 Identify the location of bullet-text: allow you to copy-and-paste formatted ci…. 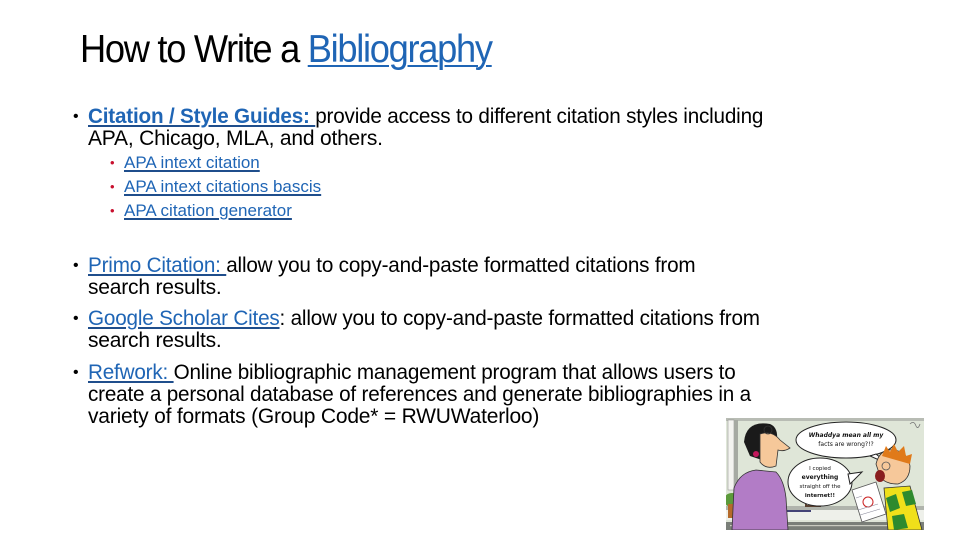
(461, 265).